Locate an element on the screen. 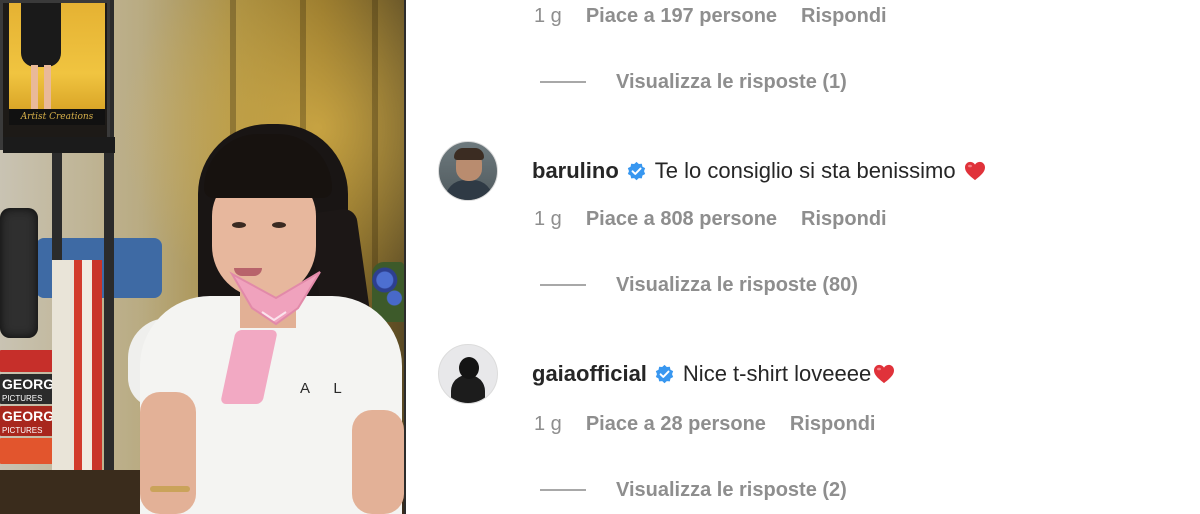 The image size is (1200, 514). poster-legs is located at coordinates (41, 88).